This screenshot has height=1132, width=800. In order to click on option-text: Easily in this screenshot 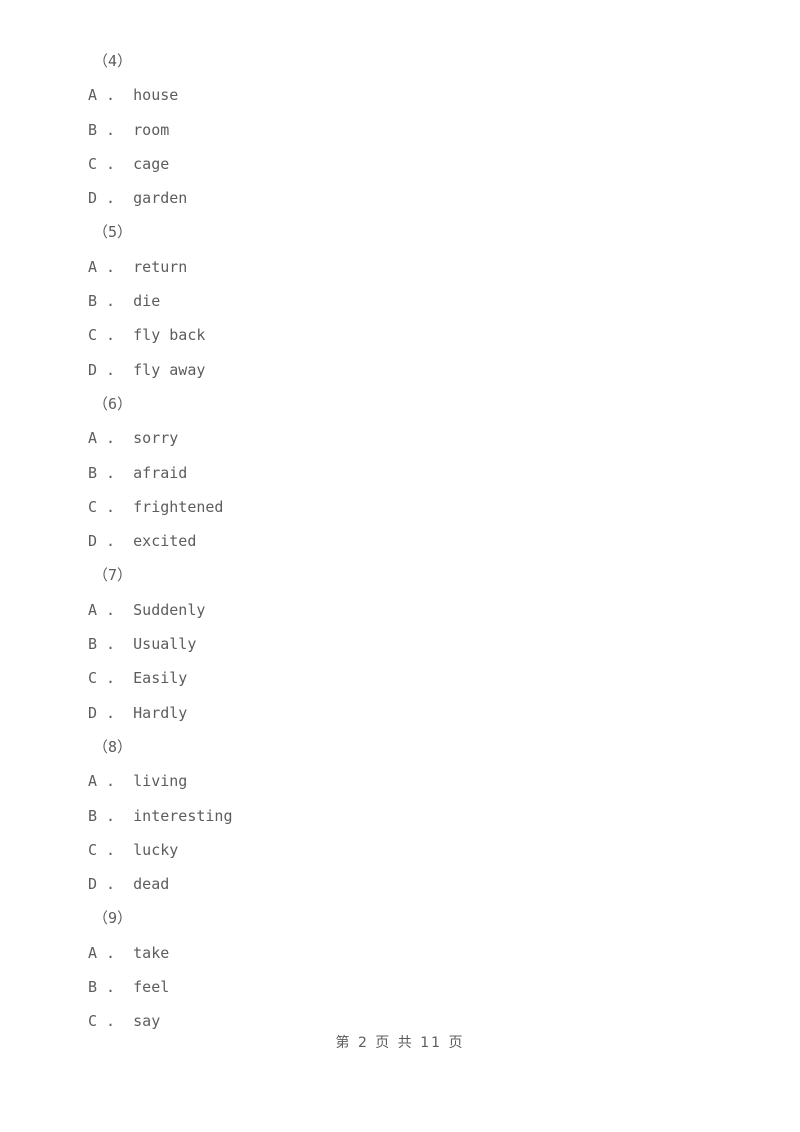, I will do `click(156, 678)`.